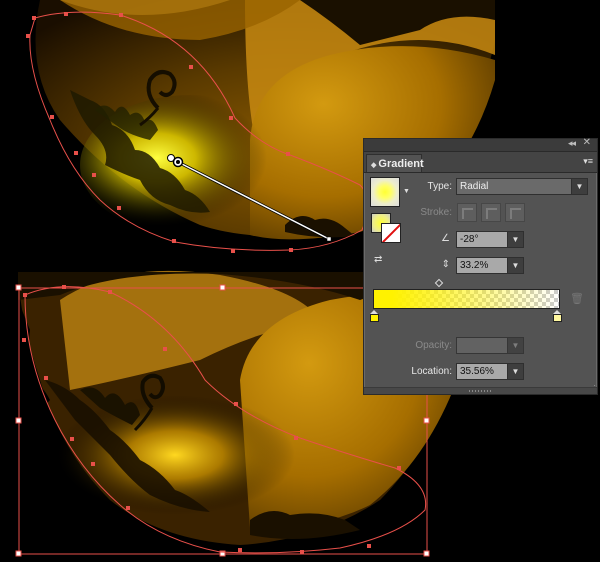 Image resolution: width=600 pixels, height=562 pixels. Describe the element at coordinates (477, 371) in the screenshot. I see `location-value: 35.56%` at that location.